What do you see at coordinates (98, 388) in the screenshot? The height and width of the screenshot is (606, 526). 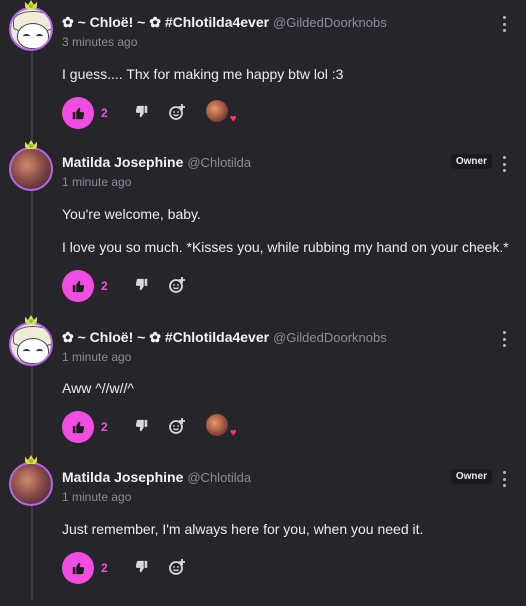 I see `comment-text: Aww ^//w//^` at bounding box center [98, 388].